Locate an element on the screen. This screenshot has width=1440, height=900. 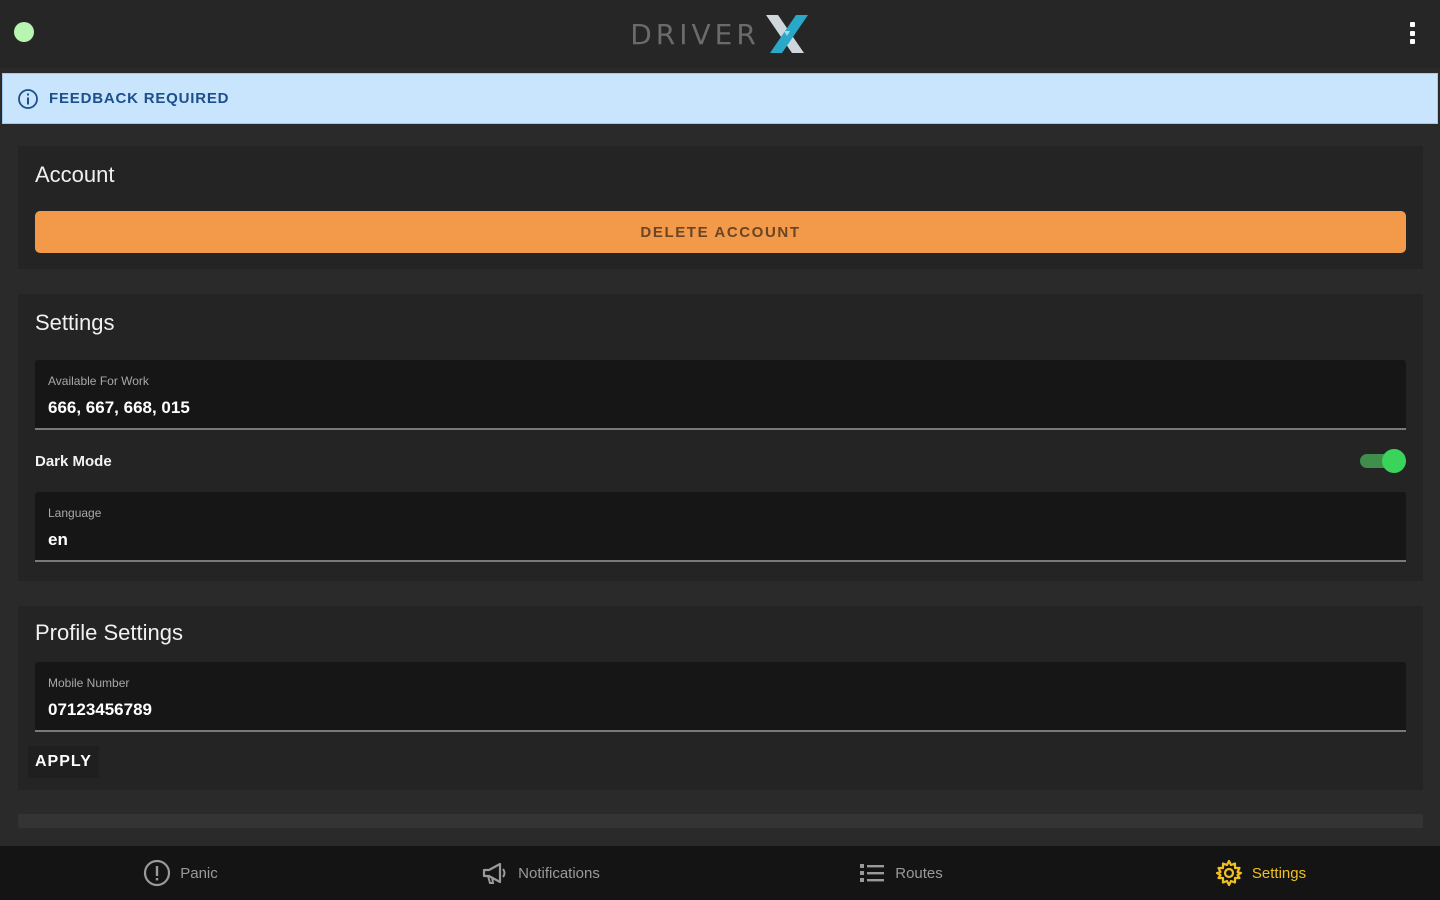
logo-text: DRIVER is located at coordinates (695, 34).